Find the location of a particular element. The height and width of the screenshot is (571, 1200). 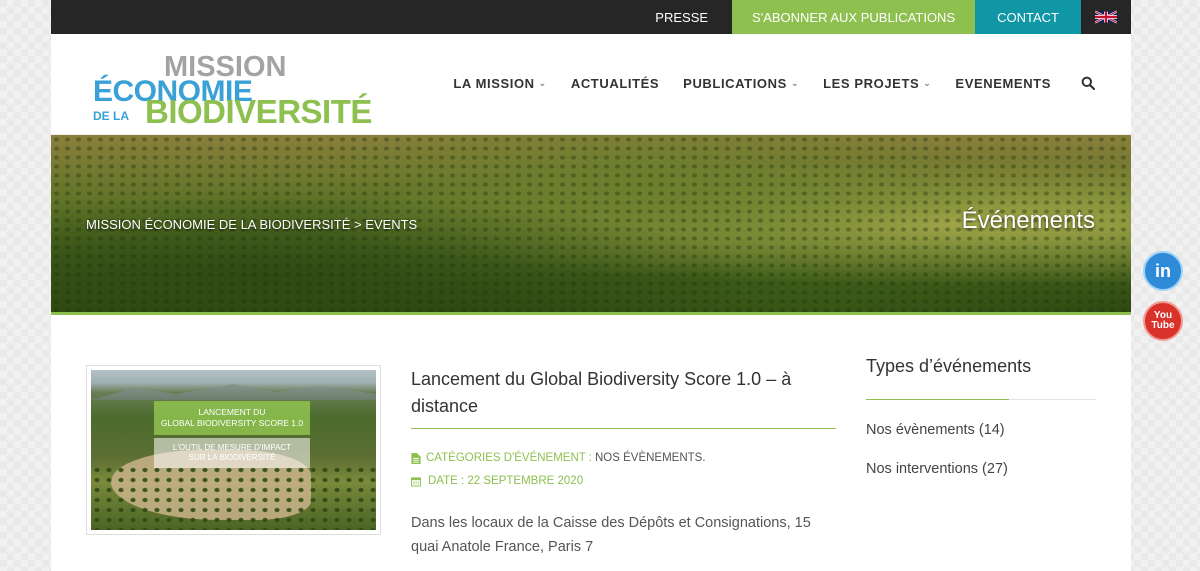

youtube-text: You Tube is located at coordinates (1162, 321).